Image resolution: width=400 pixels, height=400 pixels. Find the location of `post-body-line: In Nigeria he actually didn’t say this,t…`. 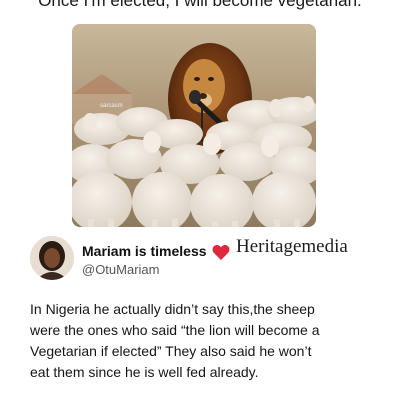

post-body-line: In Nigeria he actually didn’t say this,t… is located at coordinates (172, 309).